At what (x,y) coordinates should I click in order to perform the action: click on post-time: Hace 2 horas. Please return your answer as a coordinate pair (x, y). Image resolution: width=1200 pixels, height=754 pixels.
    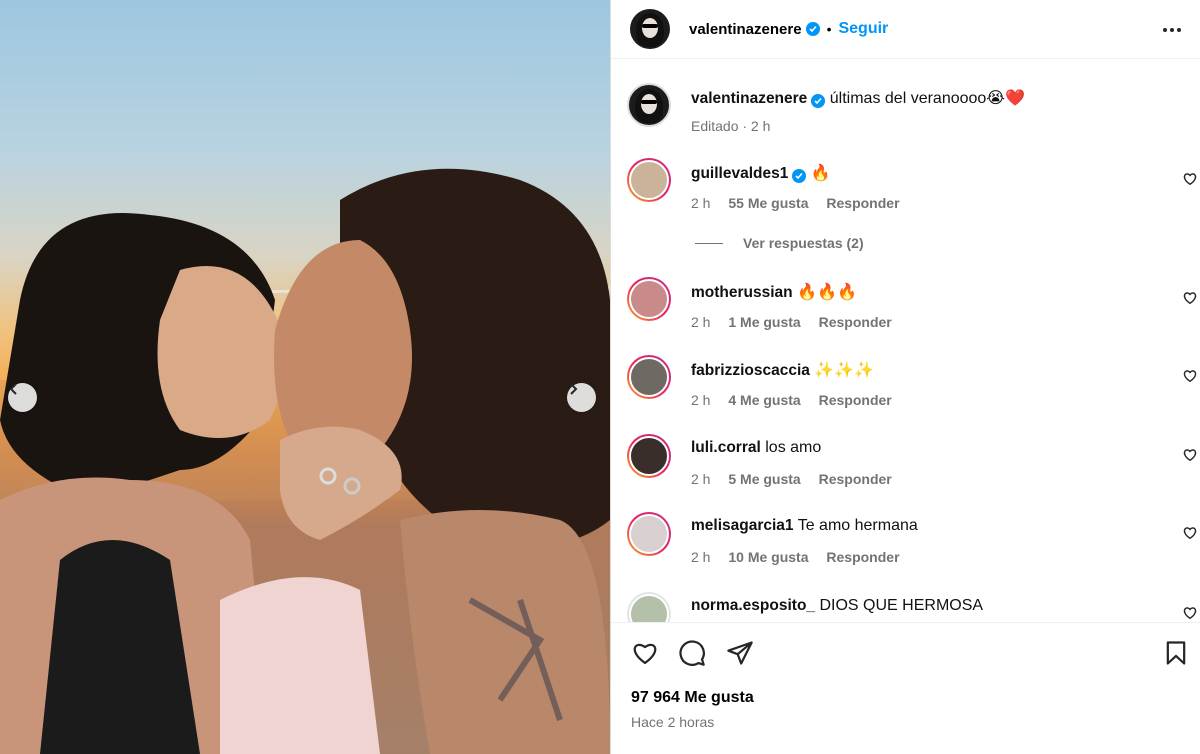
    Looking at the image, I should click on (673, 722).